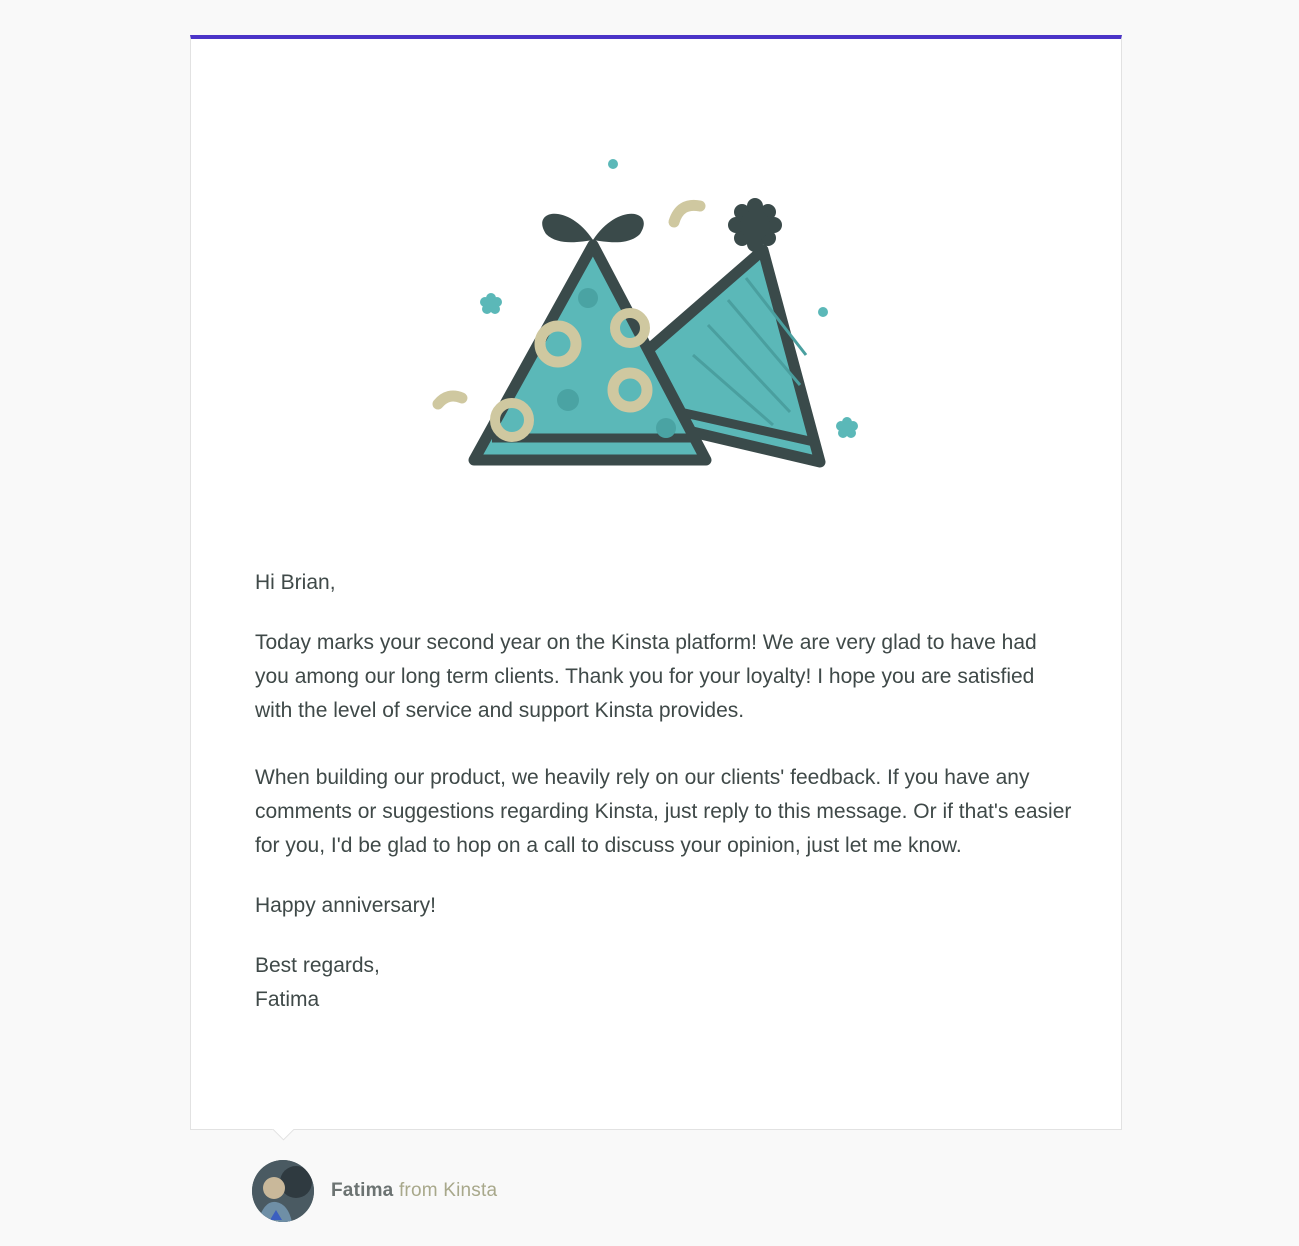  Describe the element at coordinates (345, 905) in the screenshot. I see `paragraph-happy-anniversary: Happy anniversary!` at that location.